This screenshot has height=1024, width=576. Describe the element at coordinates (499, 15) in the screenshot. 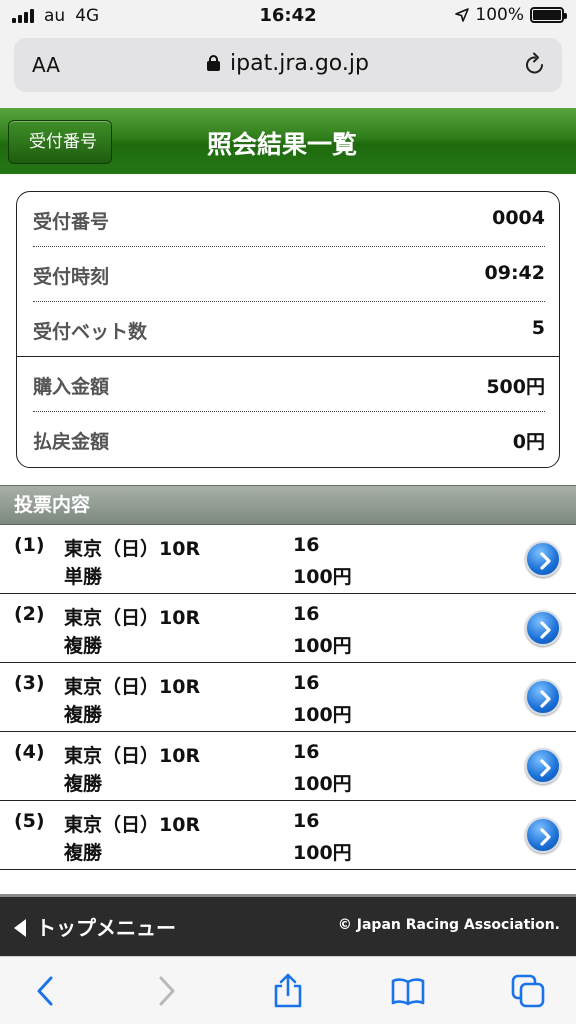

I see `battery-percent: 100%` at that location.